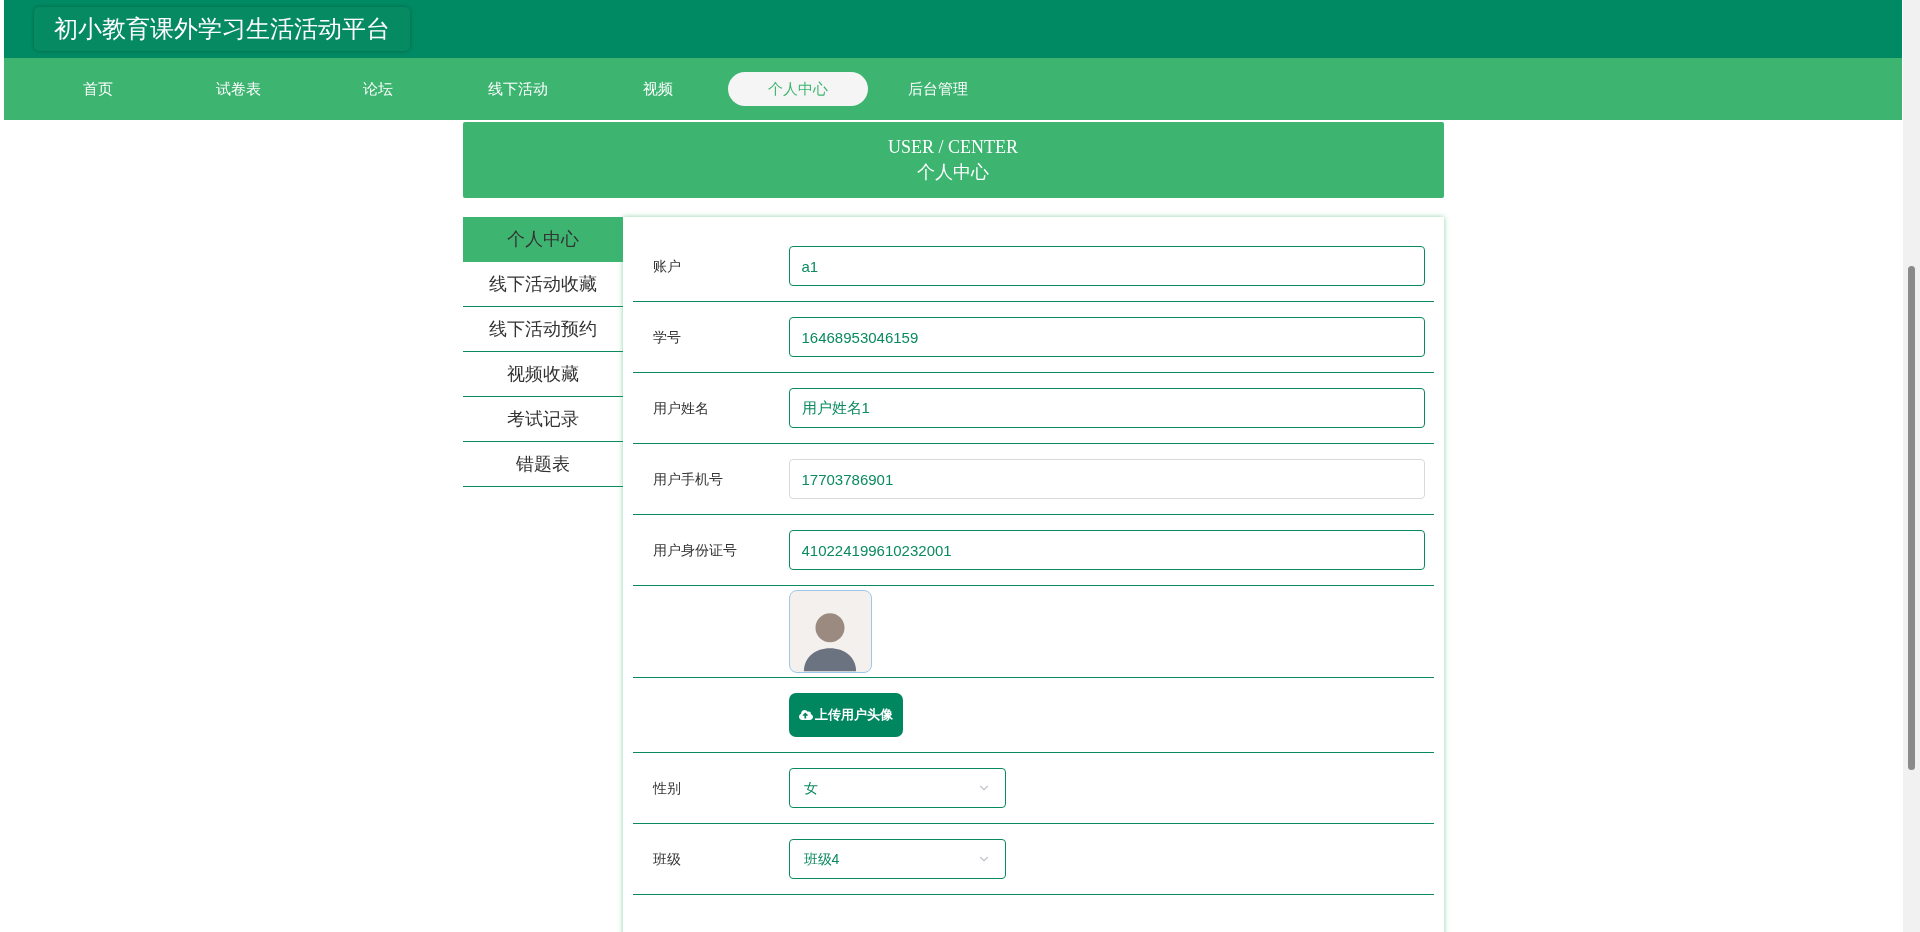 This screenshot has width=1920, height=932. Describe the element at coordinates (666, 788) in the screenshot. I see `field-label: 性别` at that location.